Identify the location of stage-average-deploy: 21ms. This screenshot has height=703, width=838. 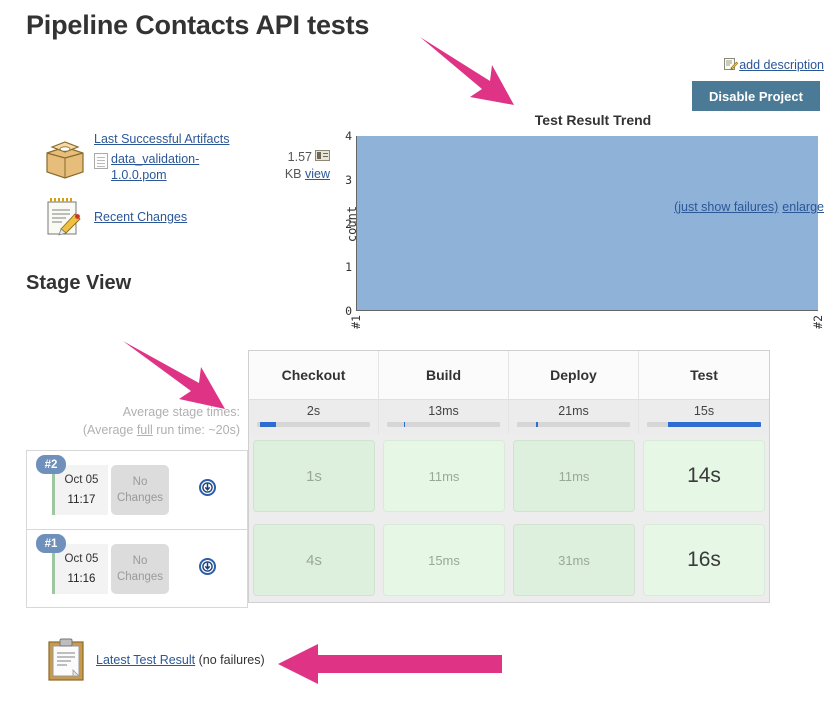
(574, 417).